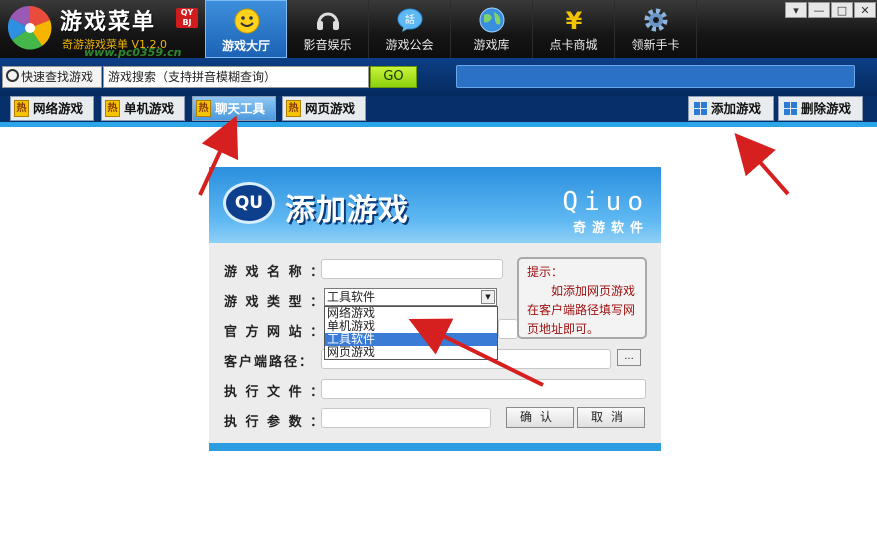  Describe the element at coordinates (796, 10) in the screenshot. I see `menu-dropdown-button: ▾` at that location.